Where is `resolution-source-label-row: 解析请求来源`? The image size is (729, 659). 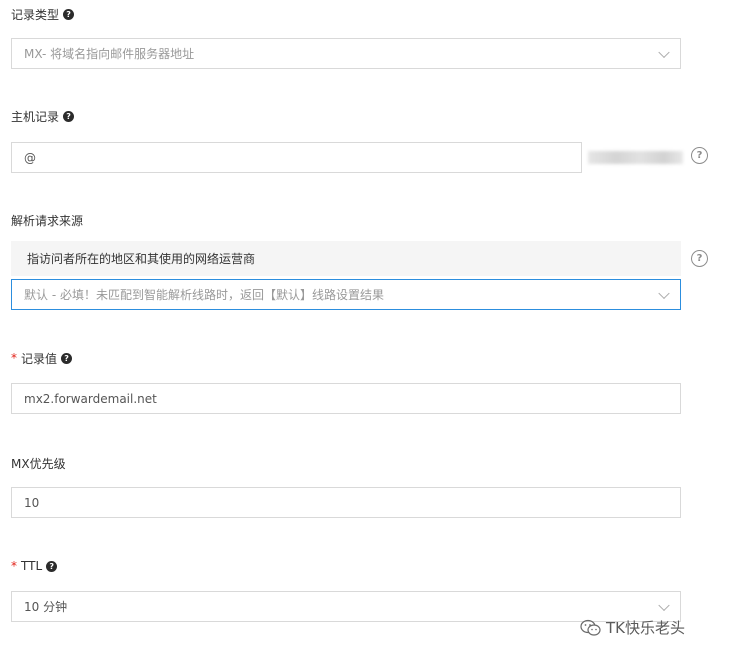 resolution-source-label-row: 解析请求来源 is located at coordinates (47, 220).